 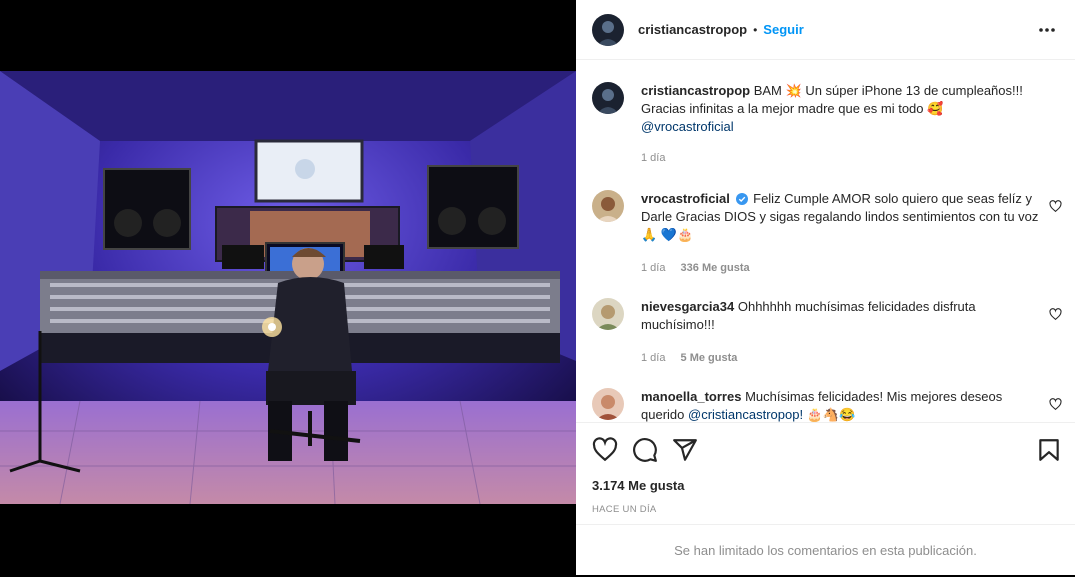 What do you see at coordinates (1047, 30) in the screenshot?
I see `more-options-icon` at bounding box center [1047, 30].